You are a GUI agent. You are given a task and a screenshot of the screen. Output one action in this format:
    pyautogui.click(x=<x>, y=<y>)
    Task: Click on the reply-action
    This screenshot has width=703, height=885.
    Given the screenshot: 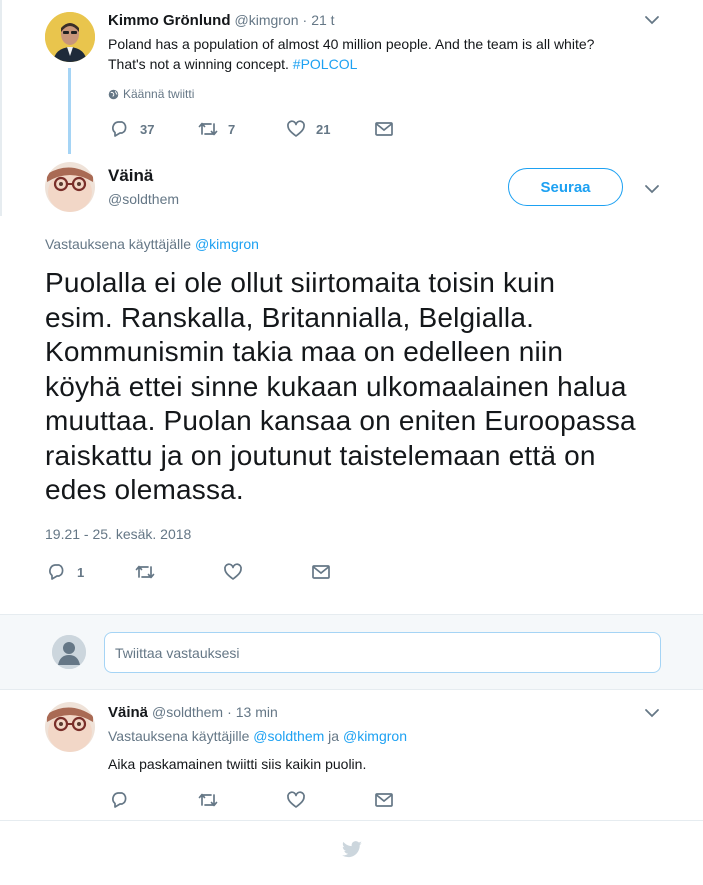 What is the action you would take?
    pyautogui.click(x=120, y=800)
    